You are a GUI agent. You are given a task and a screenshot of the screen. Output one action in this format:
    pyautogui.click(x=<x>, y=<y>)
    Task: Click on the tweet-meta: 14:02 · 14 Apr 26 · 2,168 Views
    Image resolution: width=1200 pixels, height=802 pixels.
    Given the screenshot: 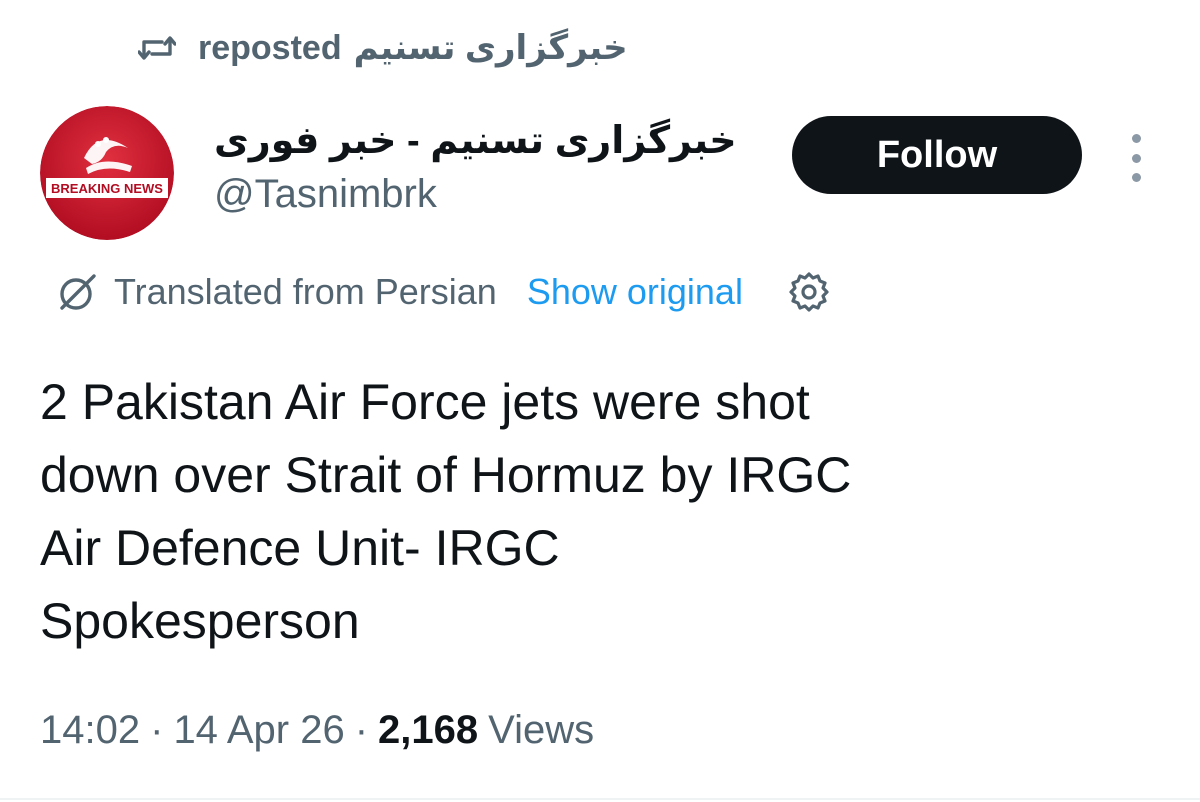 What is the action you would take?
    pyautogui.click(x=317, y=730)
    